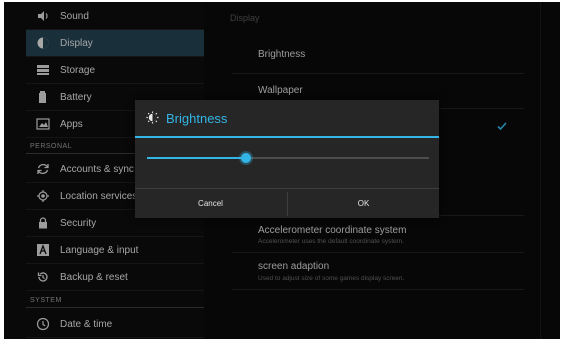 The width and height of the screenshot is (564, 343). What do you see at coordinates (197, 118) in the screenshot?
I see `dialog-title: Brightness` at bounding box center [197, 118].